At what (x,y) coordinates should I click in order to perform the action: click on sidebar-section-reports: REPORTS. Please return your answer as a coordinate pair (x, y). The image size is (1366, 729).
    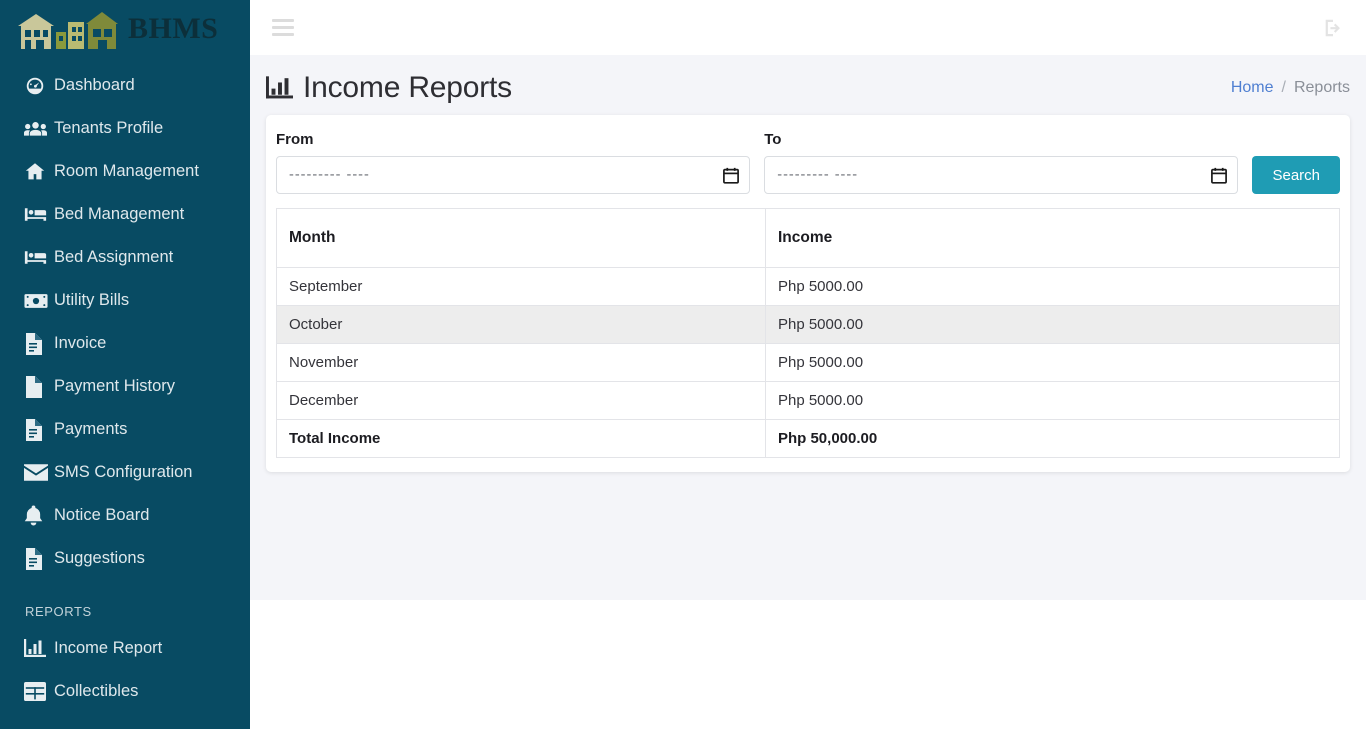
    Looking at the image, I should click on (58, 611).